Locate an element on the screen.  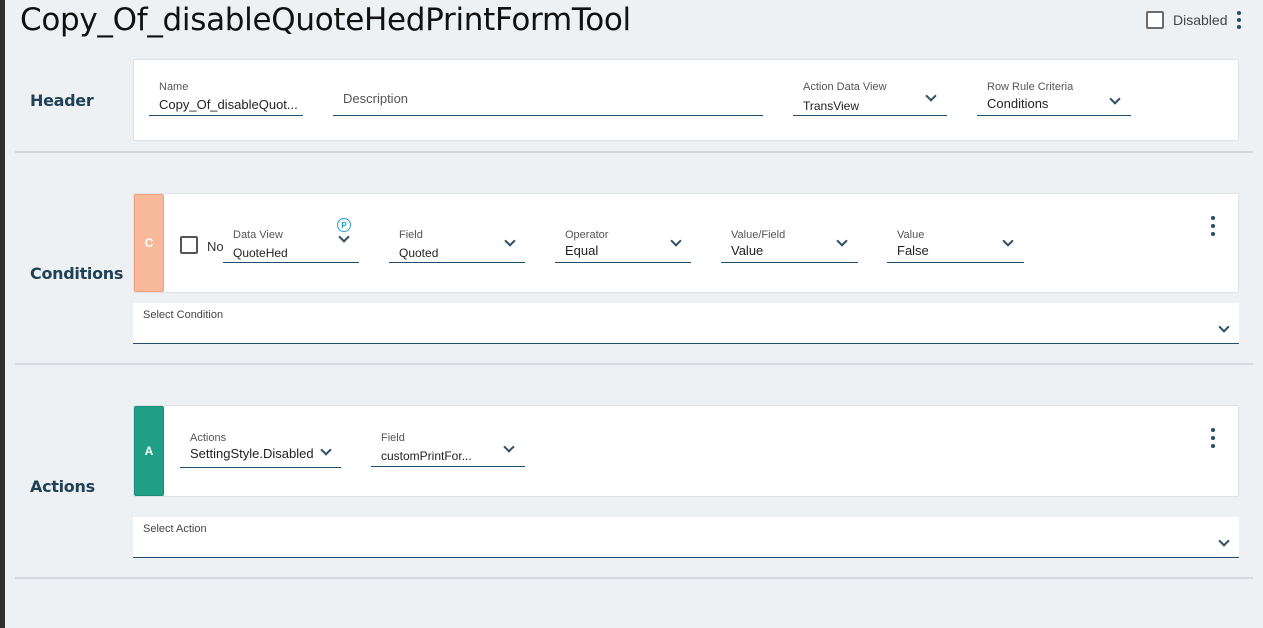
description-placeholder: Description is located at coordinates (376, 98).